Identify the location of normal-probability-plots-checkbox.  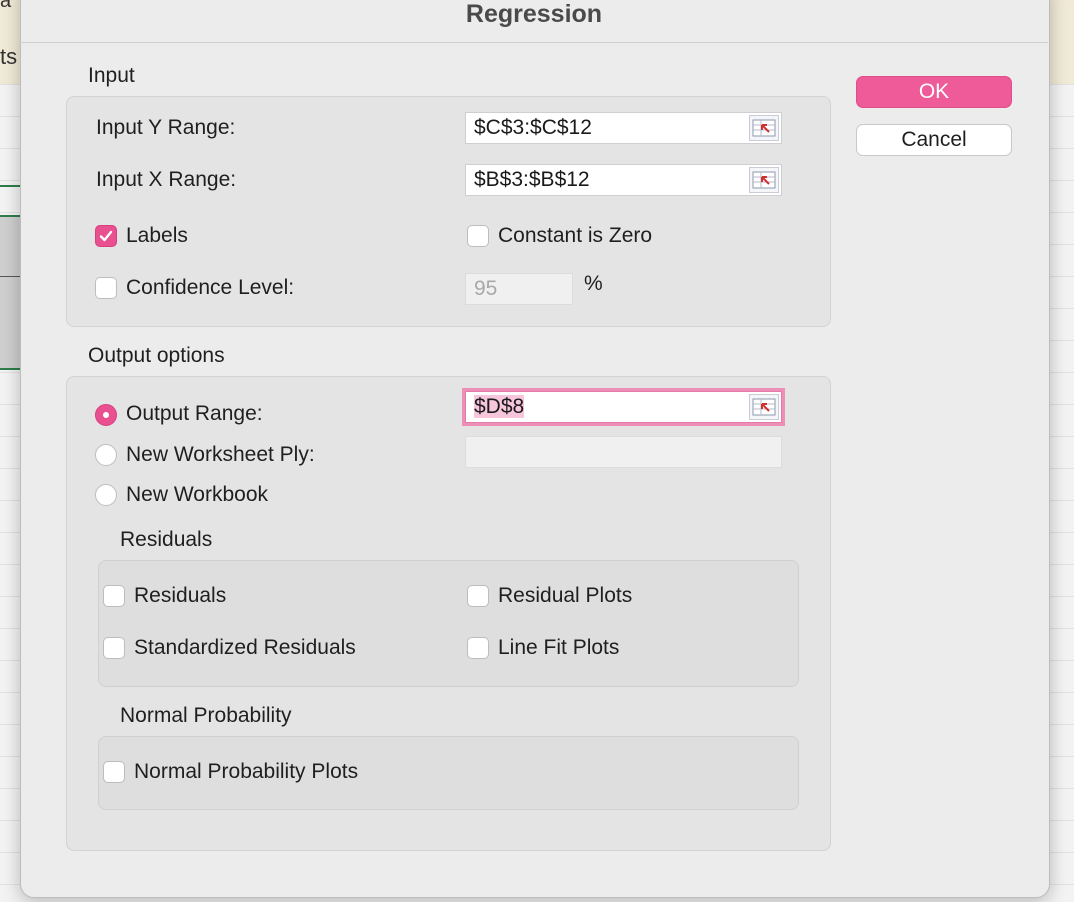
(114, 772).